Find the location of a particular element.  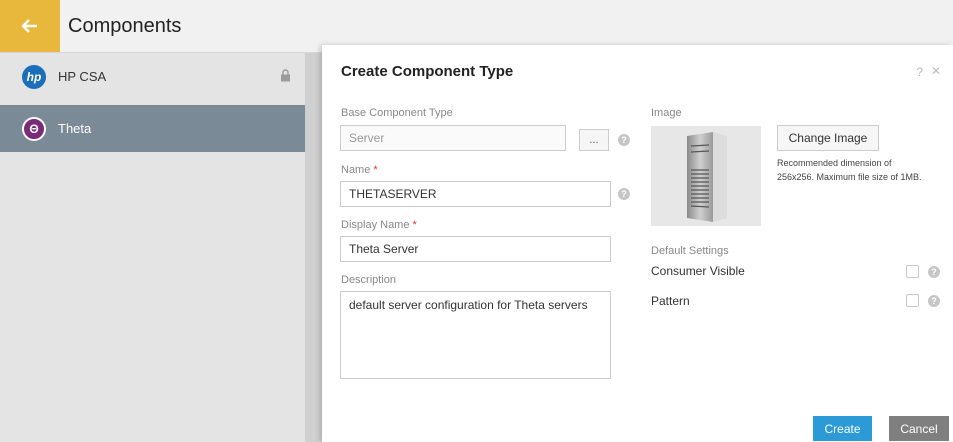

sidebar-item-label: Theta is located at coordinates (75, 128).